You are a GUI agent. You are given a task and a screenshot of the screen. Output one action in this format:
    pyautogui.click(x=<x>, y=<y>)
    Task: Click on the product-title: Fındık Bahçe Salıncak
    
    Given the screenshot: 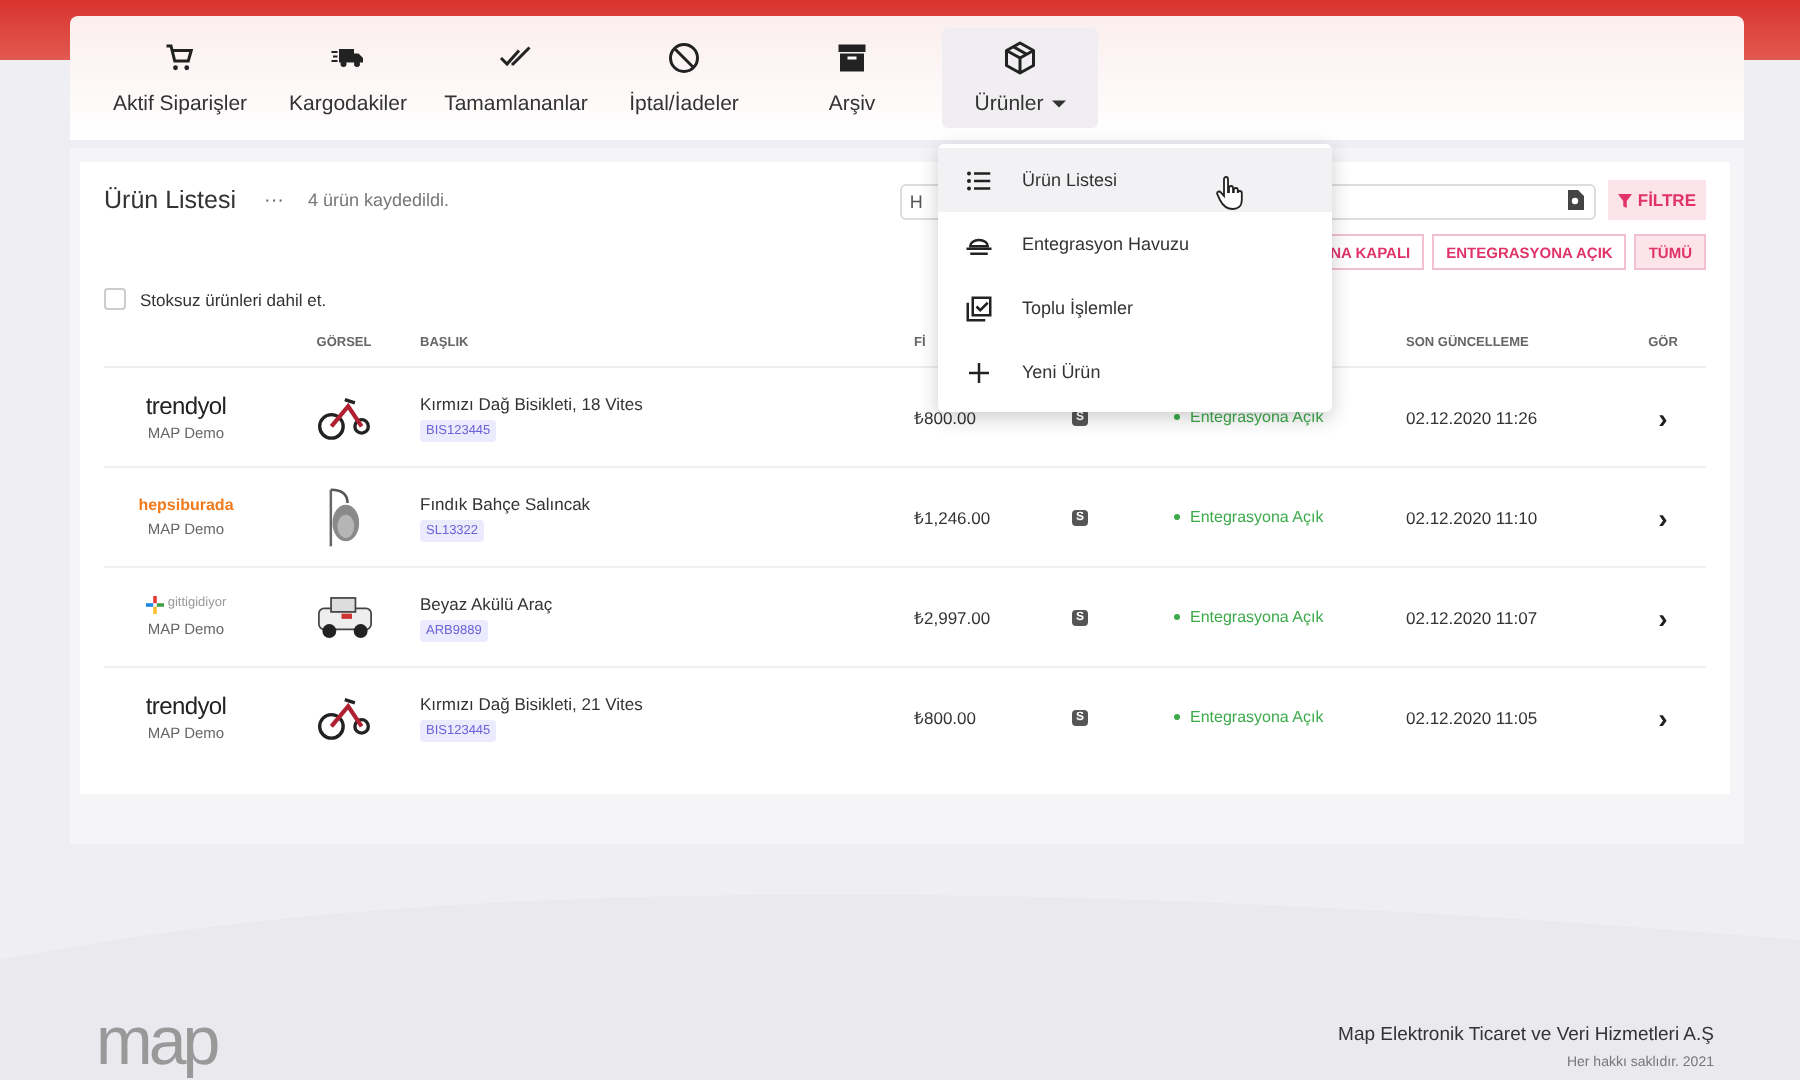 What is the action you would take?
    pyautogui.click(x=505, y=503)
    